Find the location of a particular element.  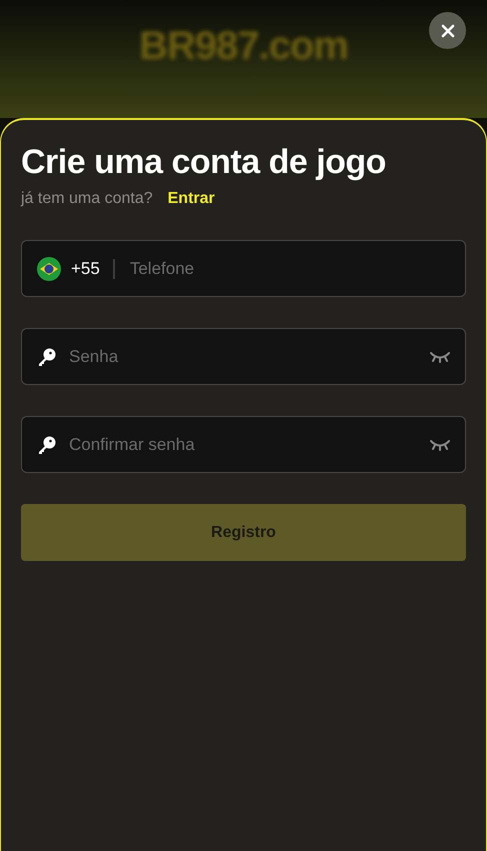

password-field: Confirmar senha is located at coordinates (243, 444).